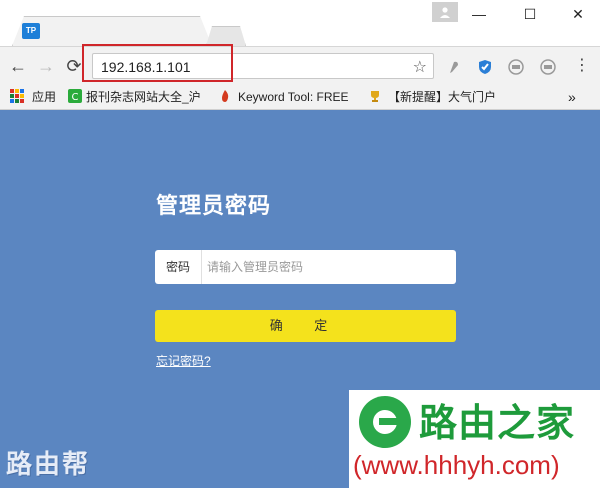 This screenshot has width=600, height=488. I want to click on user-icon, so click(445, 12).